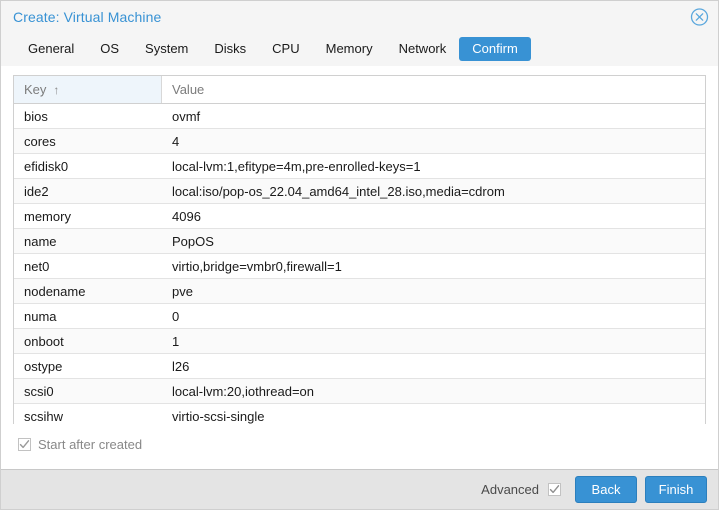 This screenshot has width=719, height=510. I want to click on row-key: ostype, so click(43, 366).